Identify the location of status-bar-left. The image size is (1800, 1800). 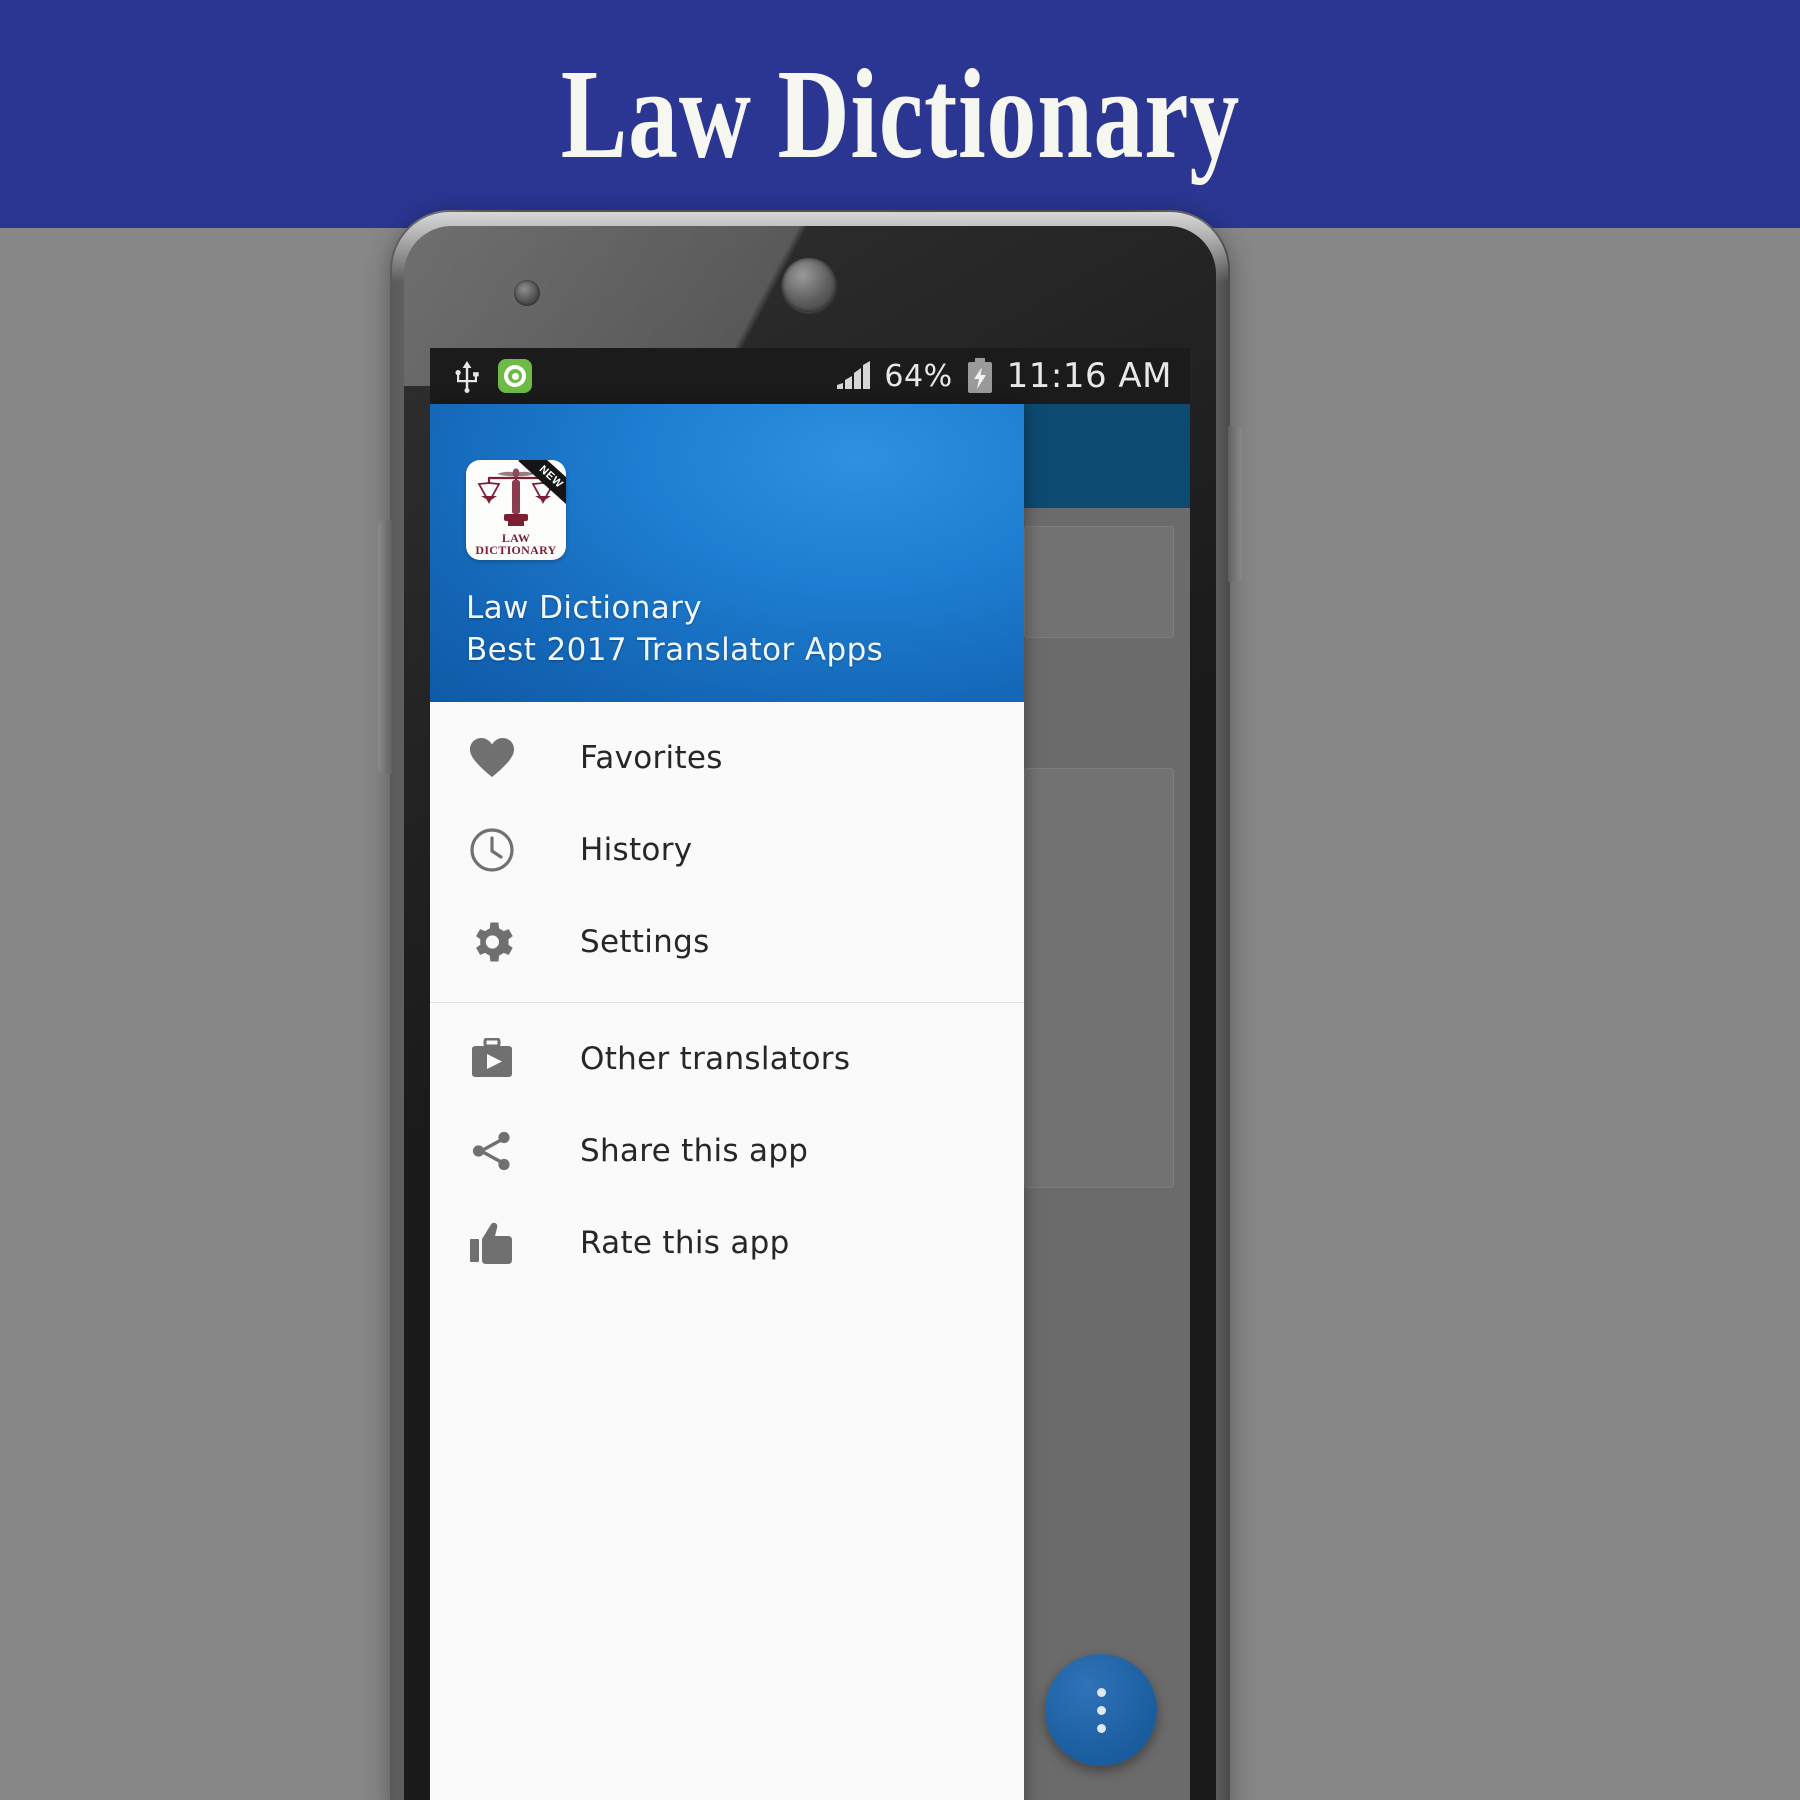
(493, 376).